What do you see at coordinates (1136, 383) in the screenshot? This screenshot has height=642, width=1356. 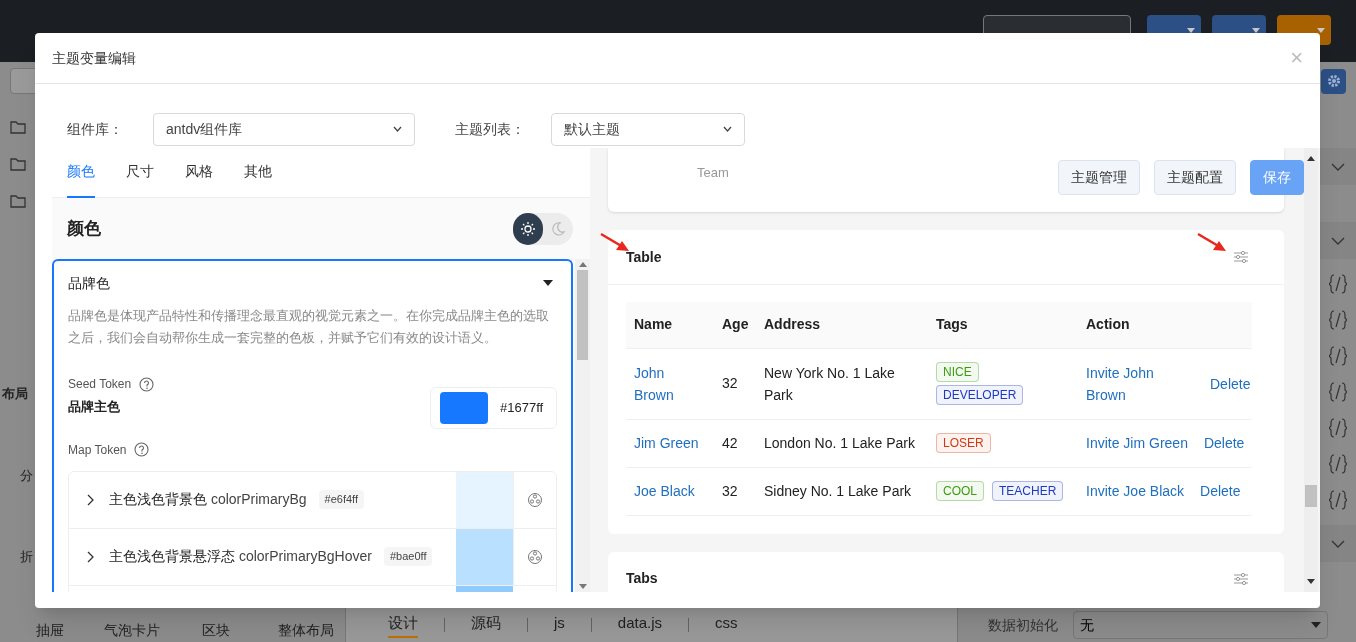 I see `invite-link: Invite John Brown` at bounding box center [1136, 383].